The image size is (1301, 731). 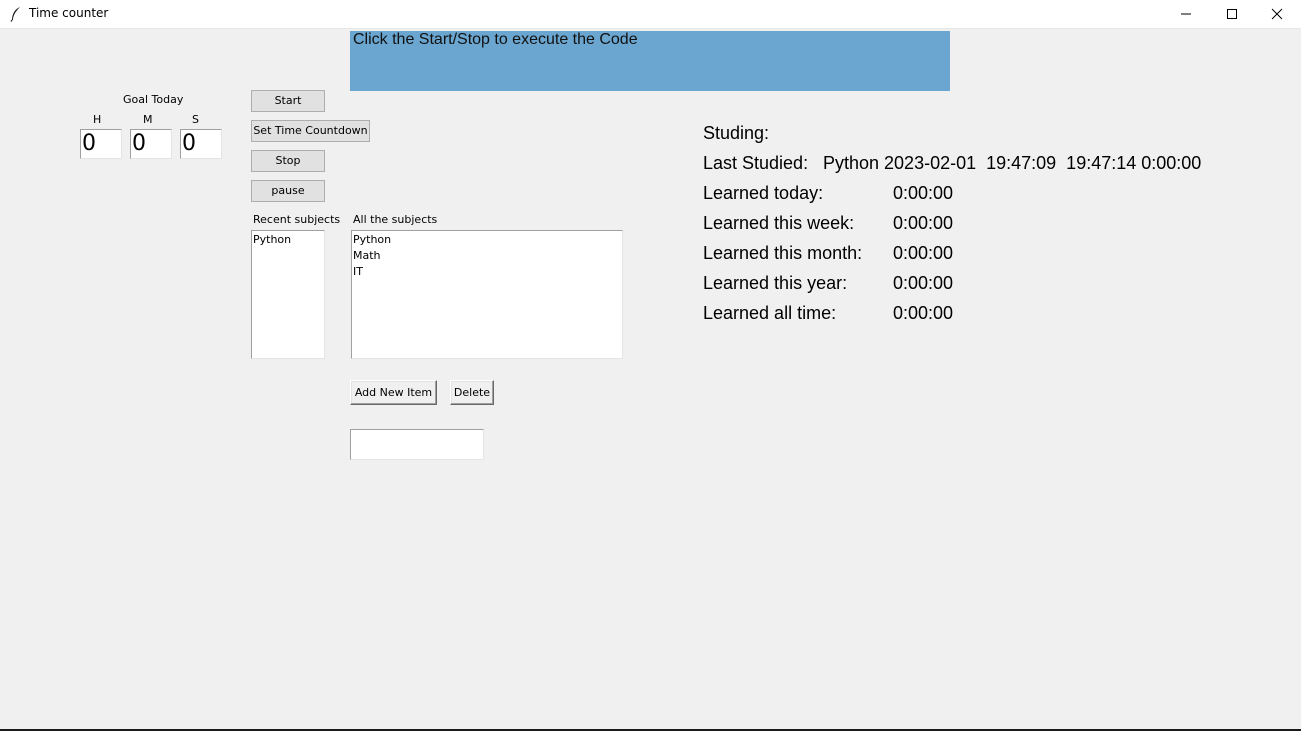 What do you see at coordinates (151, 144) in the screenshot?
I see `minutes-input: 0` at bounding box center [151, 144].